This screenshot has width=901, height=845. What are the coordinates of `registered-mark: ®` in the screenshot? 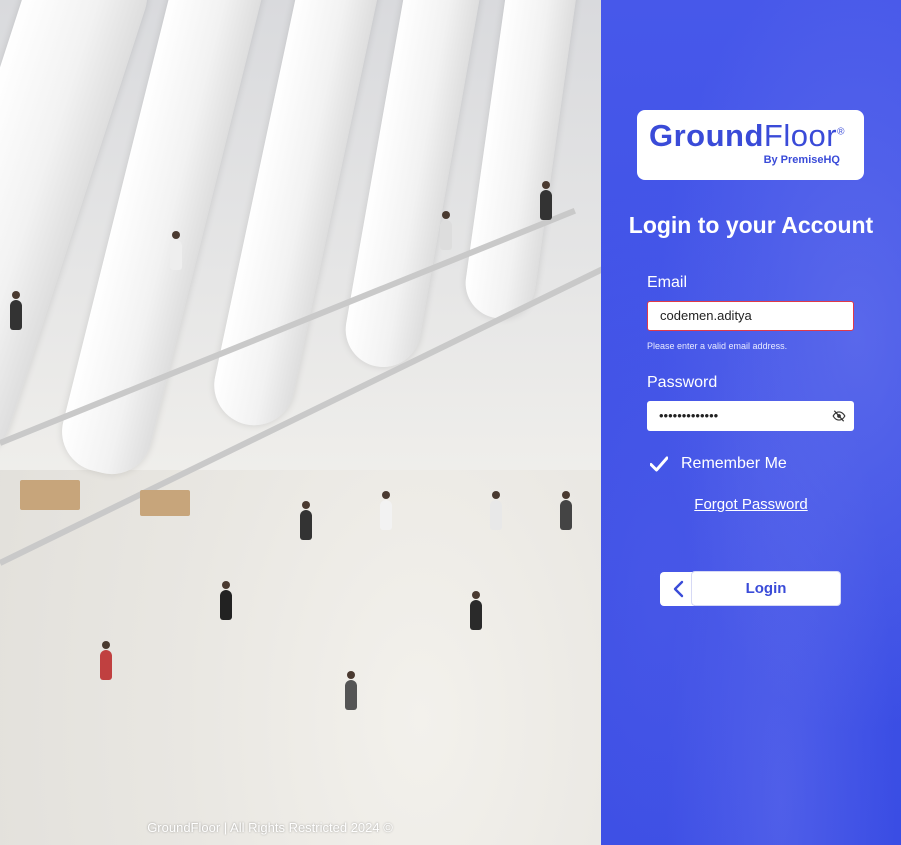 It's located at (841, 132).